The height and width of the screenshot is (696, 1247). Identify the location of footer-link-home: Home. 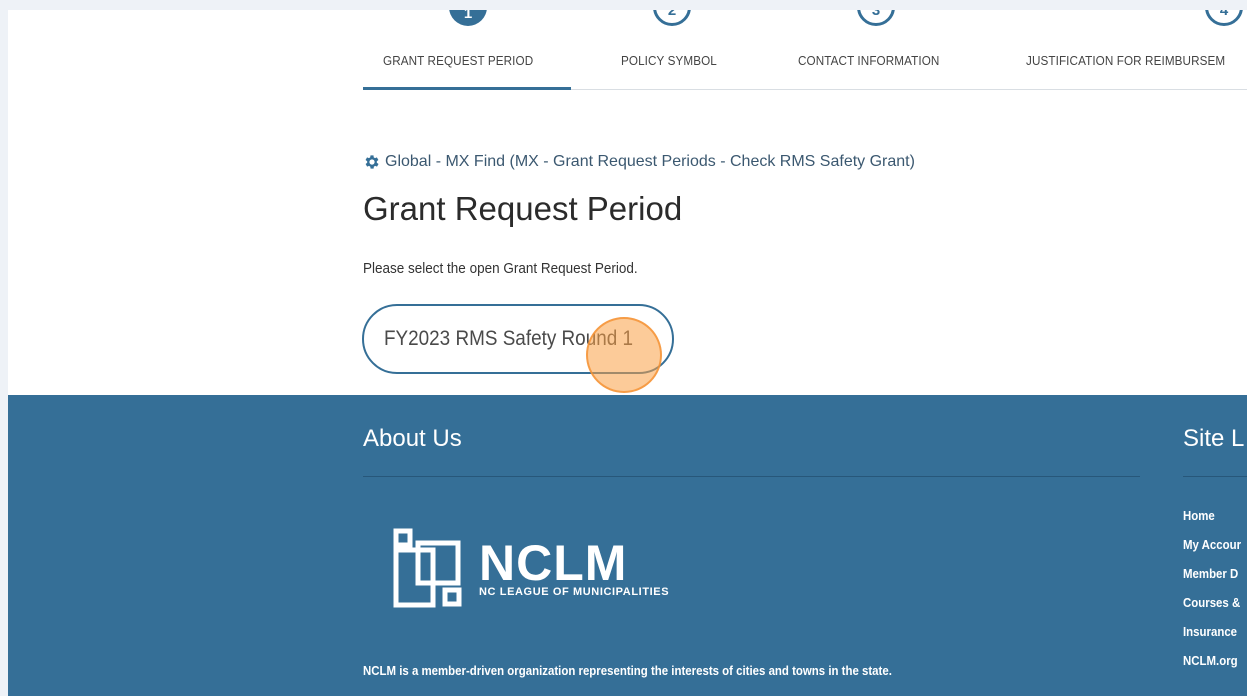
(1212, 522).